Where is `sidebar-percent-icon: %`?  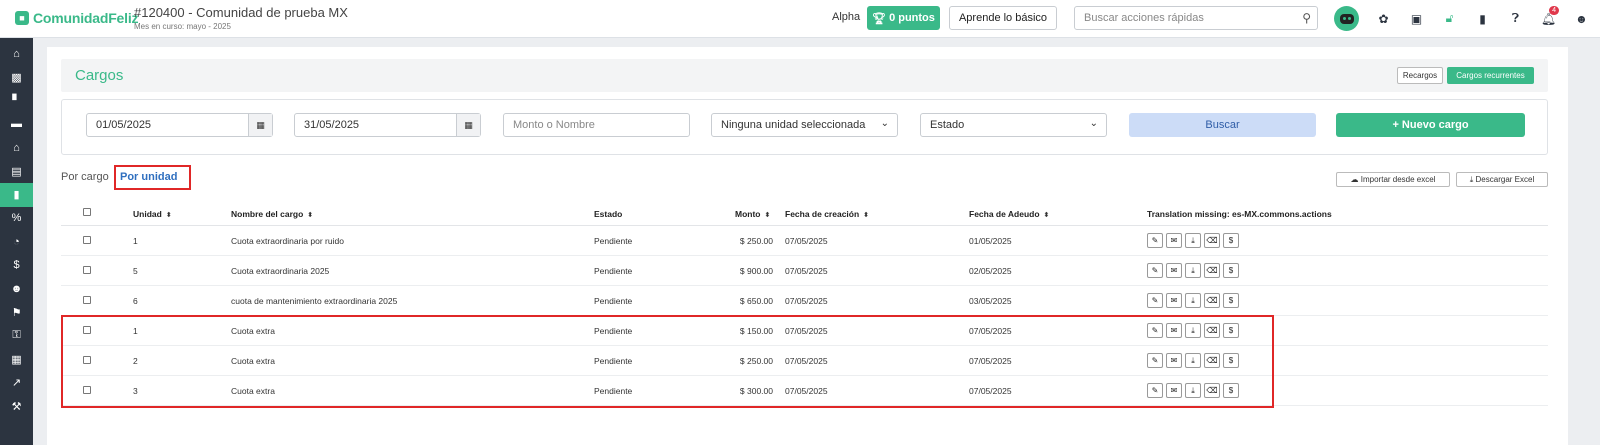 sidebar-percent-icon: % is located at coordinates (16, 219).